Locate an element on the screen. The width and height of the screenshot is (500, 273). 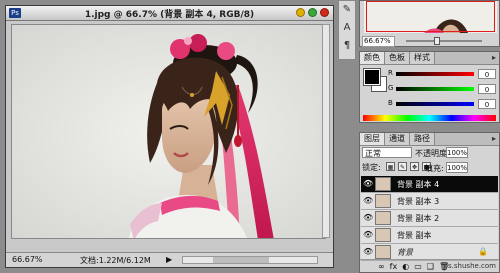
navigator-view-box is located at coordinates (430, 16).